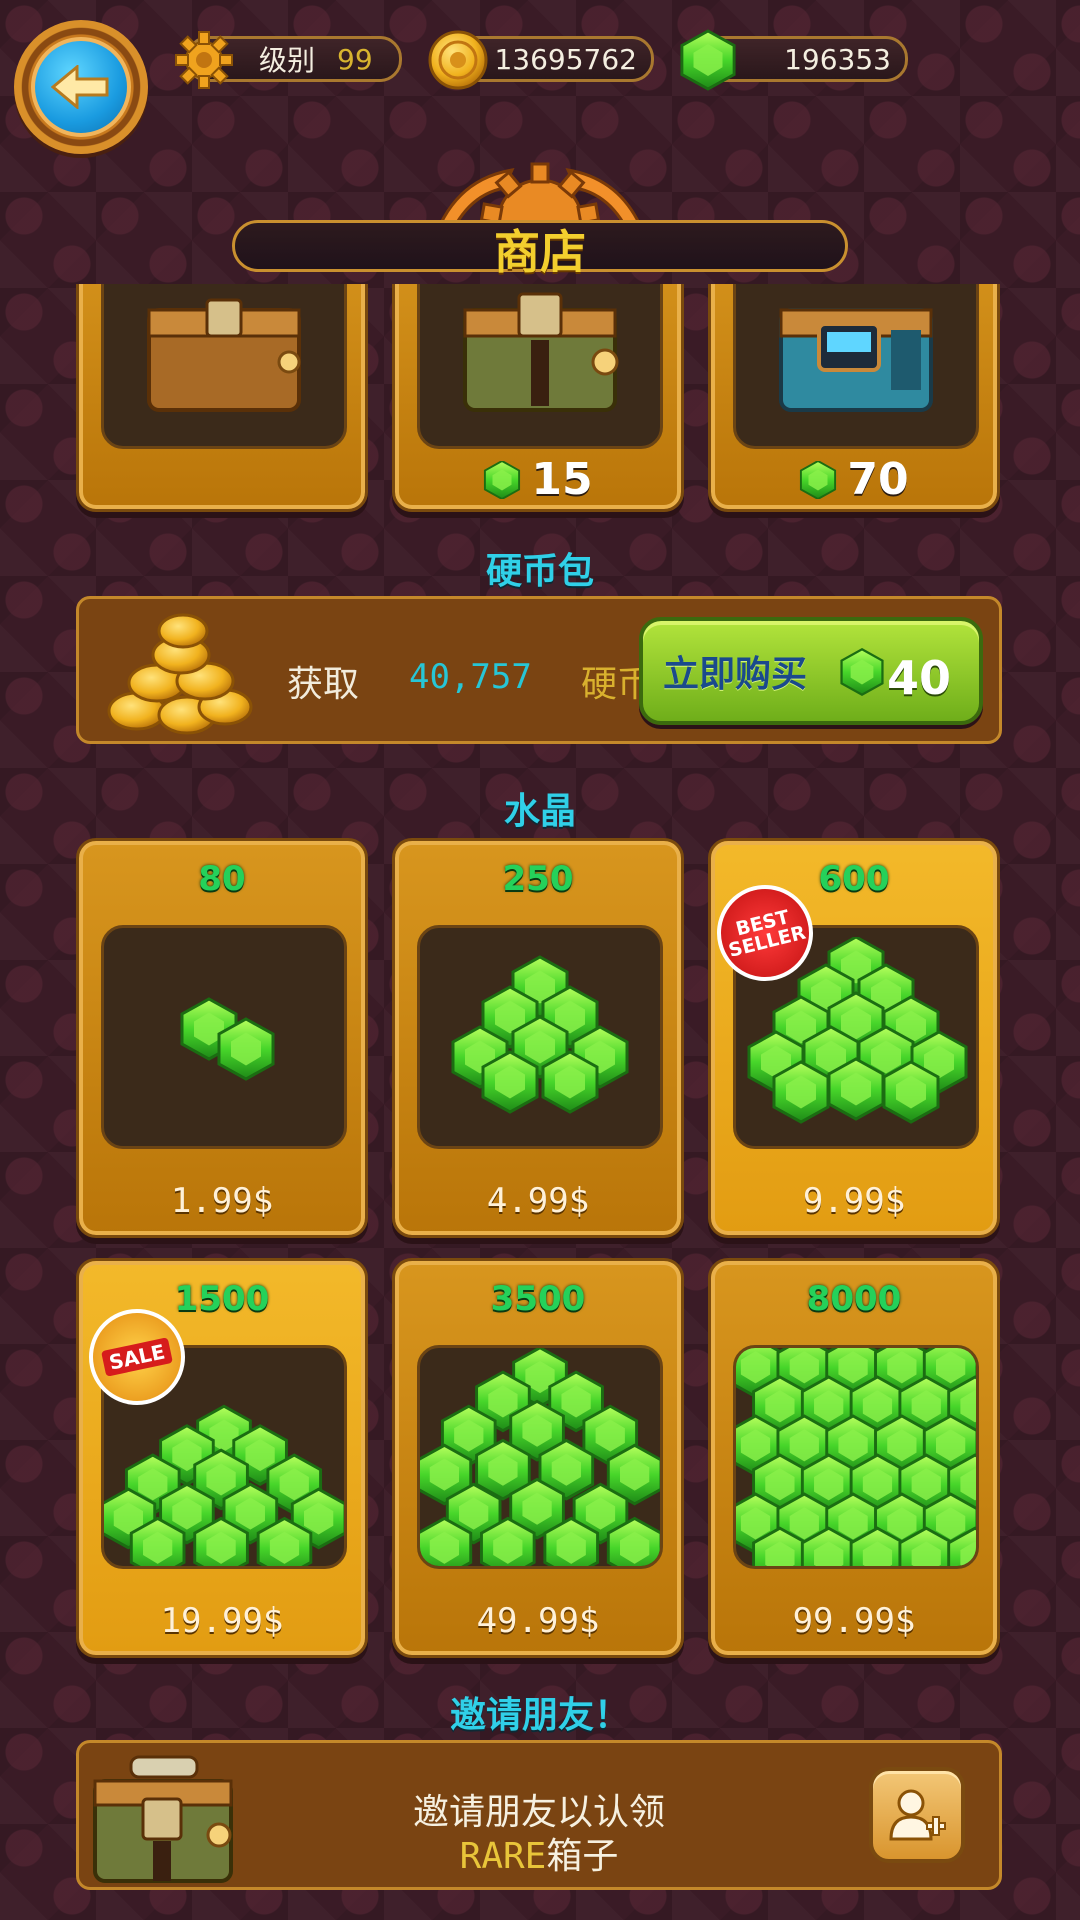  What do you see at coordinates (565, 59) in the screenshot?
I see `coin-balance-value: 13695762` at bounding box center [565, 59].